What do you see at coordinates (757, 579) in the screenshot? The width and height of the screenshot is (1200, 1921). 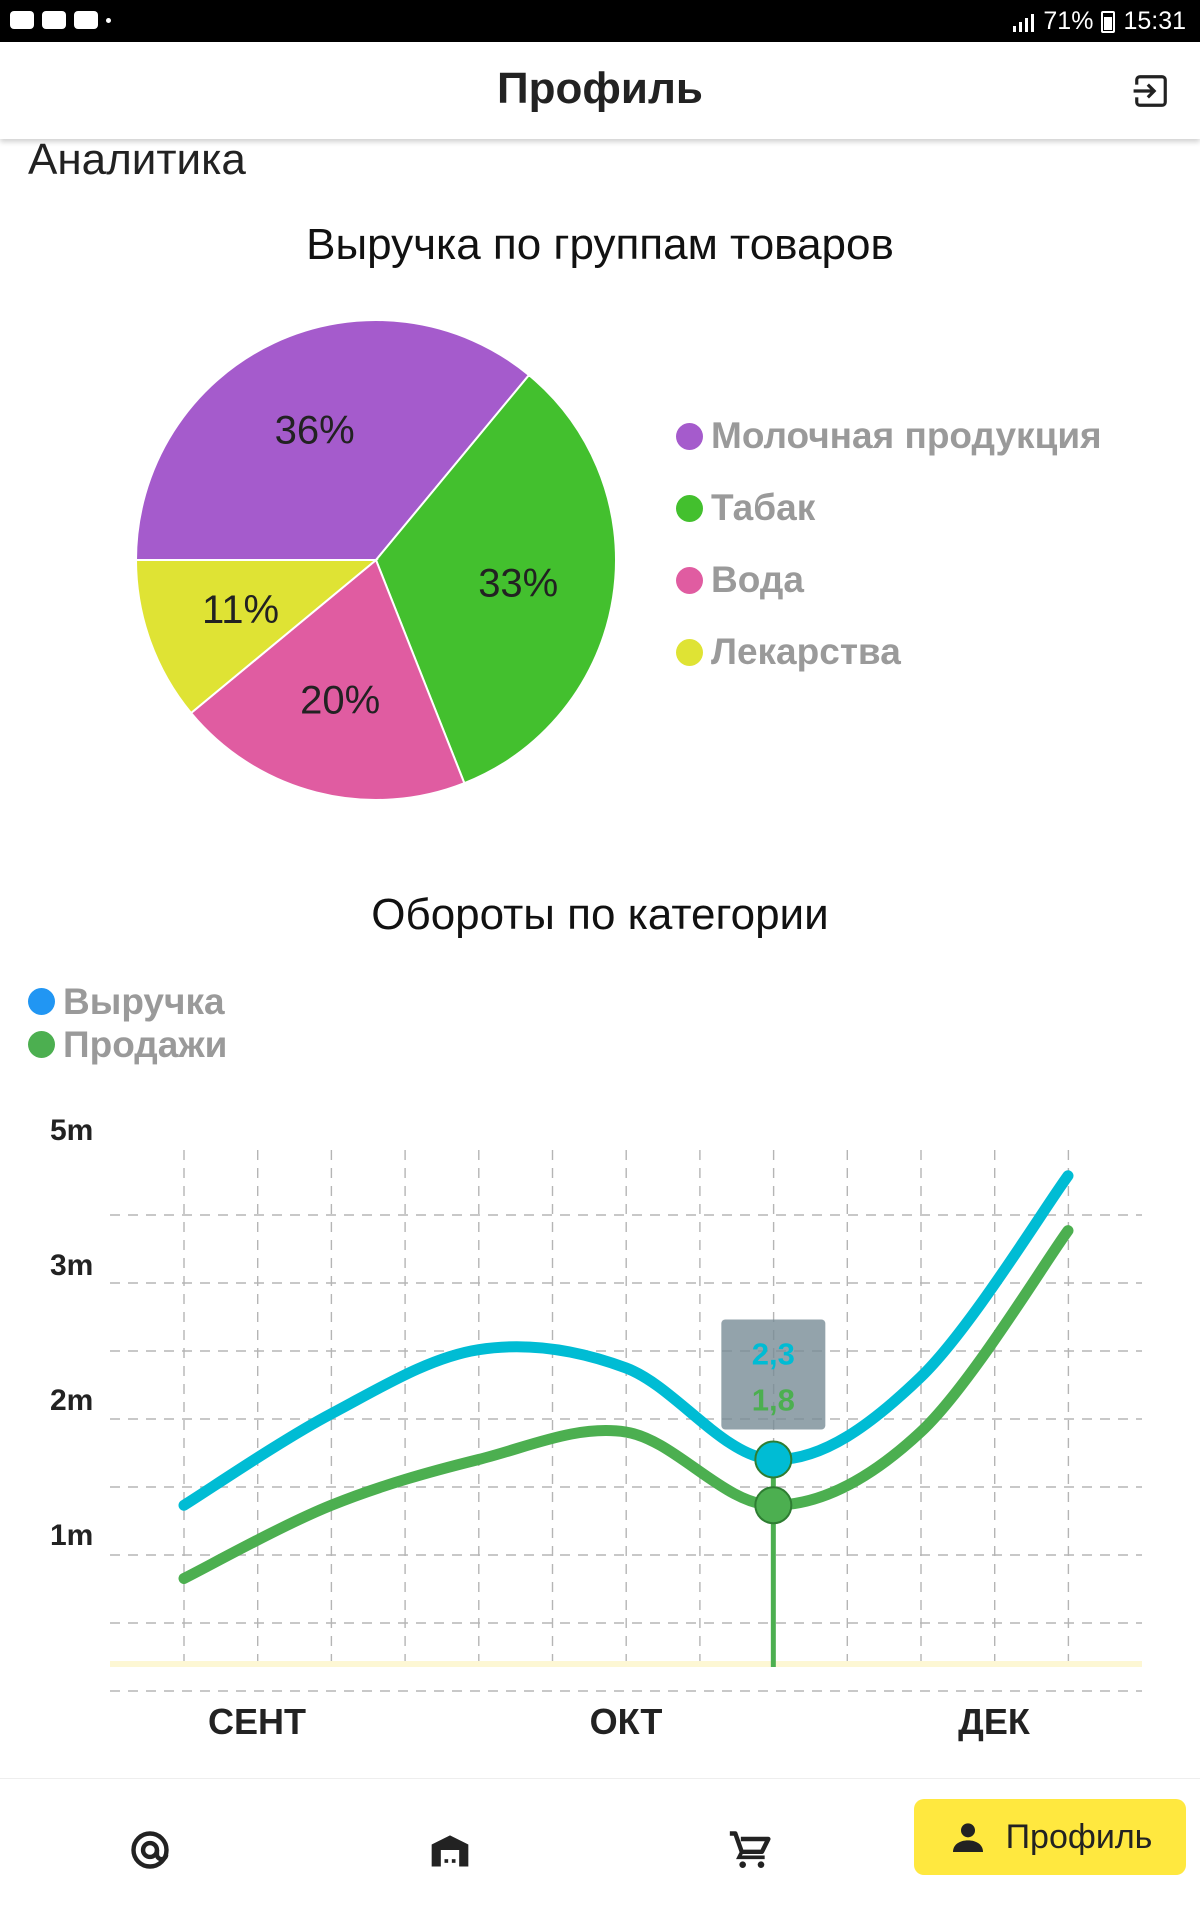 I see `legend-label: Вода` at bounding box center [757, 579].